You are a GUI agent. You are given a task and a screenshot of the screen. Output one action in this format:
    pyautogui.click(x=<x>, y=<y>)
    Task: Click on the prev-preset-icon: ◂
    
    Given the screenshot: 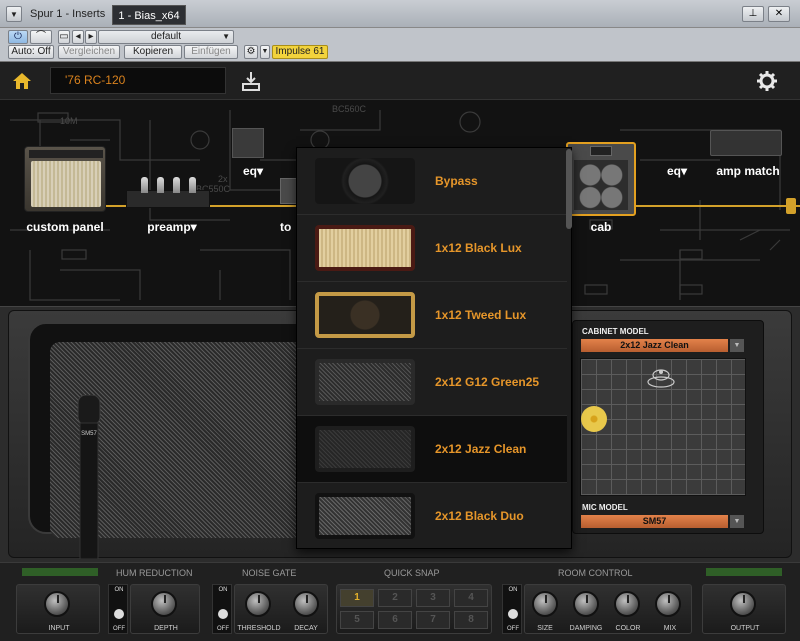 What is the action you would take?
    pyautogui.click(x=78, y=37)
    